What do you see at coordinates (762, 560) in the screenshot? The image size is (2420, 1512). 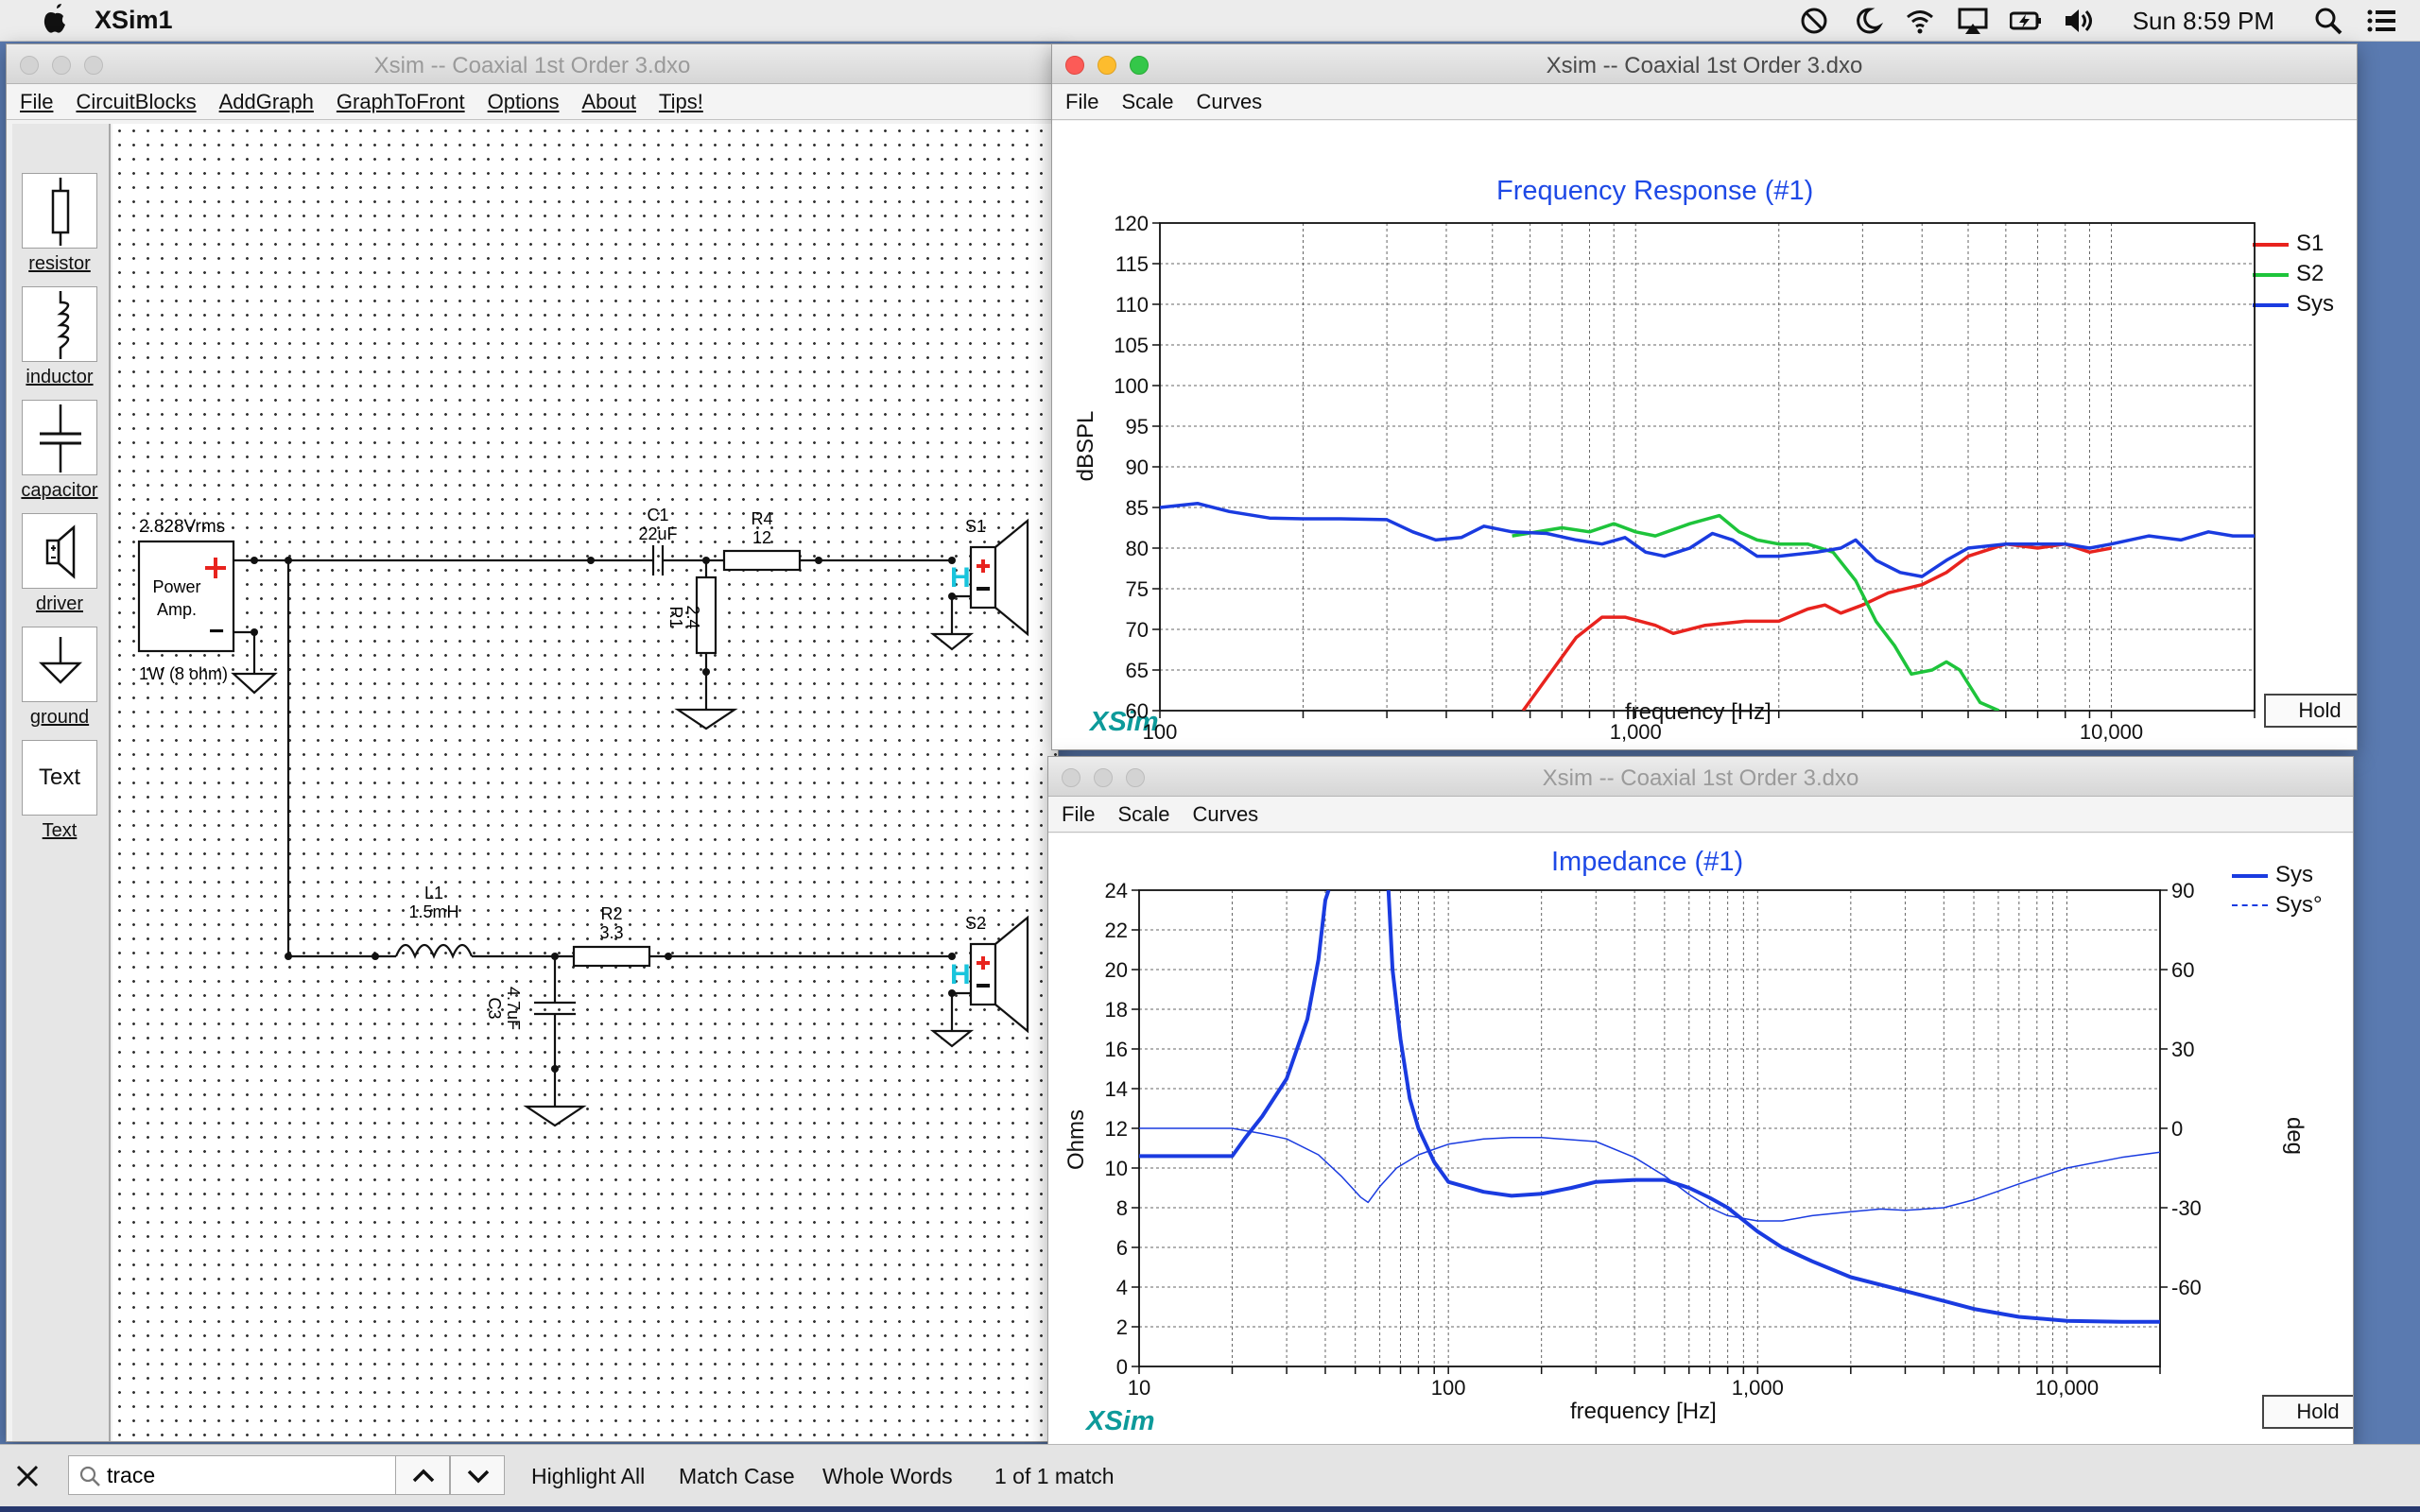 I see `resistor-r4` at bounding box center [762, 560].